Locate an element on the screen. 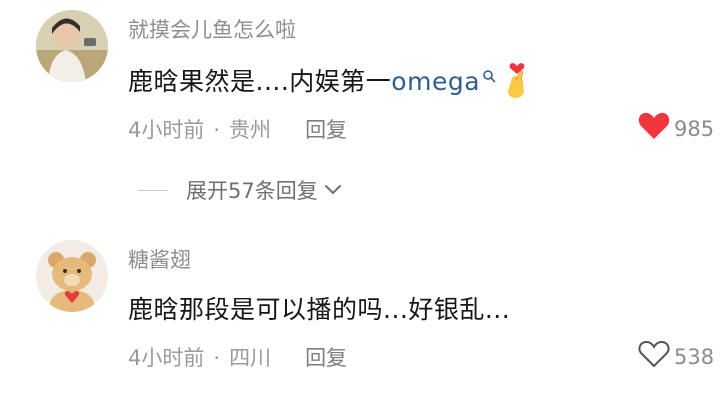 Image resolution: width=720 pixels, height=405 pixels. like-count: 985 is located at coordinates (694, 128).